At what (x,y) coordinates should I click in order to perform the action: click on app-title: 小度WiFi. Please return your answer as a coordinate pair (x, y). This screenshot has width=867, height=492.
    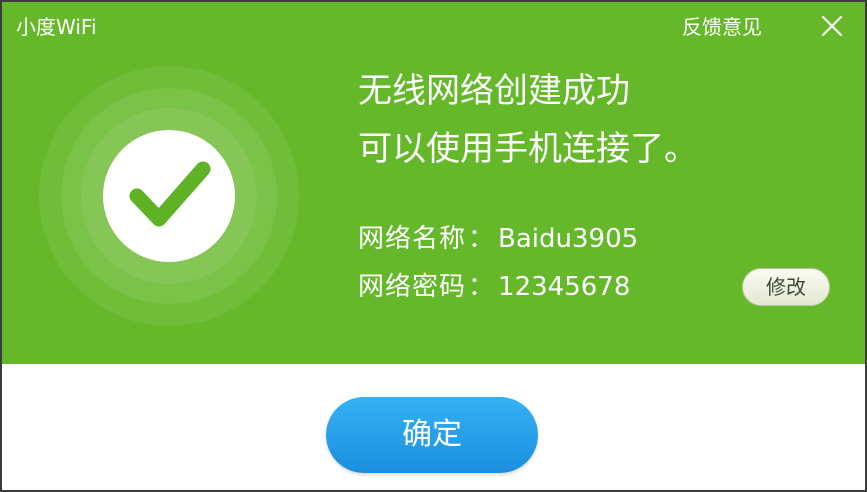
    Looking at the image, I should click on (56, 27).